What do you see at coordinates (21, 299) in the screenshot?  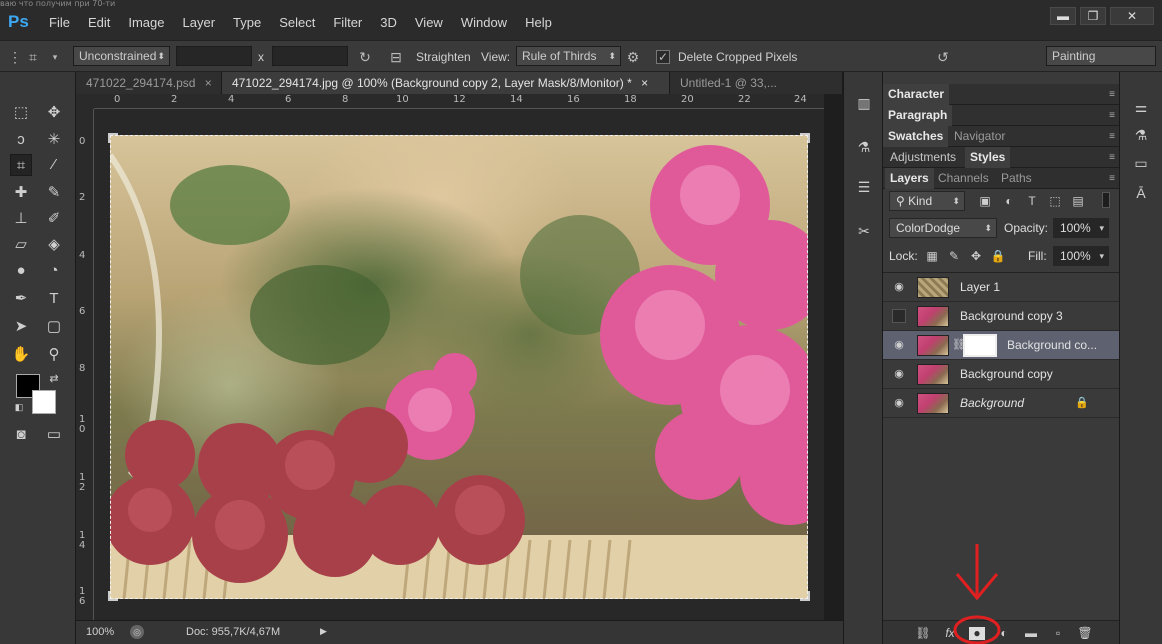 I see `pen-tool-icon: ✒` at bounding box center [21, 299].